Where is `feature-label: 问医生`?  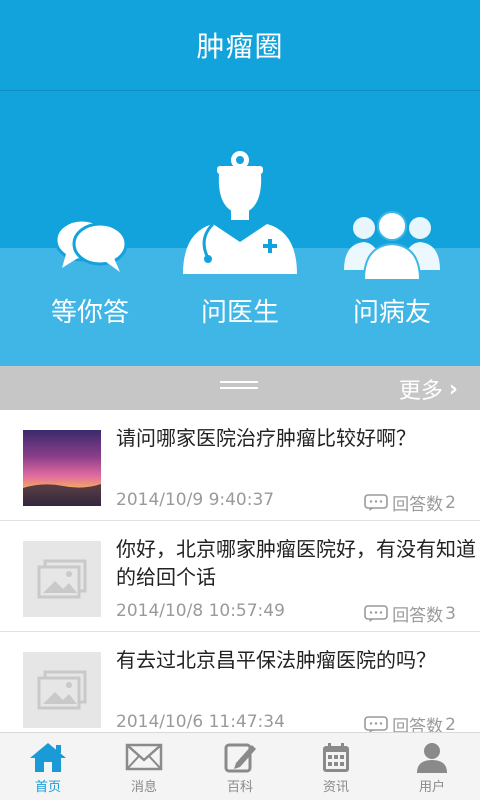 feature-label: 问医生 is located at coordinates (239, 313).